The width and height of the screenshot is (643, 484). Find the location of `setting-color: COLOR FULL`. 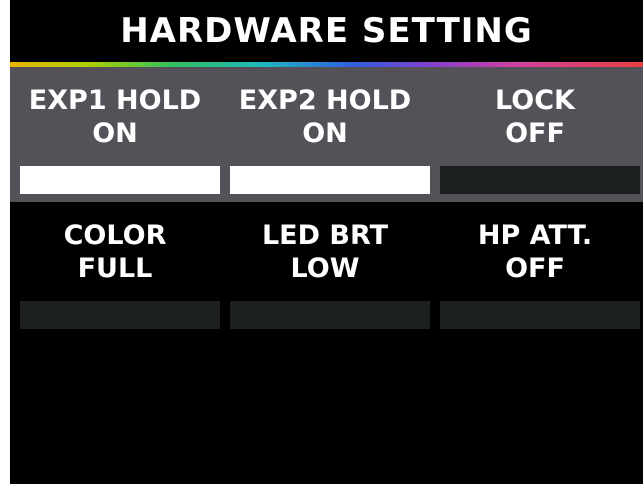

setting-color: COLOR FULL is located at coordinates (115, 269).